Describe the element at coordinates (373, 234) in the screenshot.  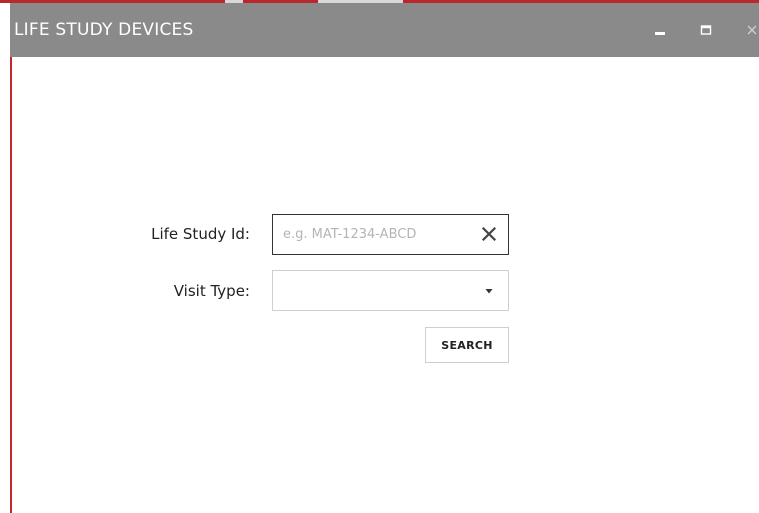
I see `life-study-id-input` at that location.